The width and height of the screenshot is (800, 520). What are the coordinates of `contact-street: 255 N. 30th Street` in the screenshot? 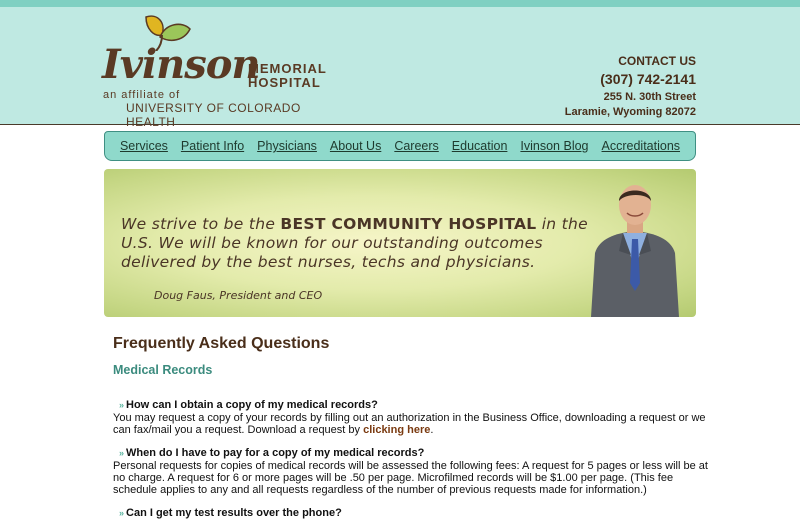 It's located at (649, 97).